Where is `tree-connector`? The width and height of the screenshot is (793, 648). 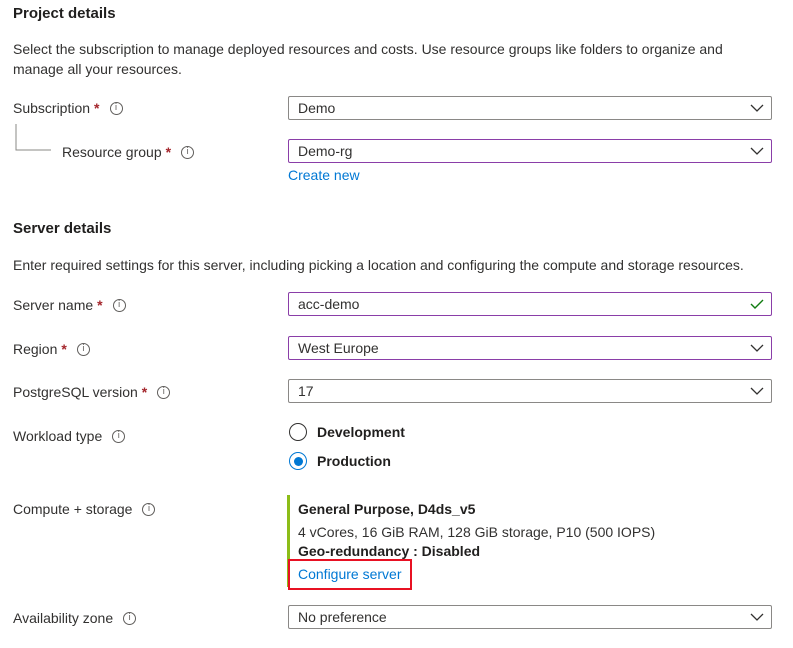 tree-connector is located at coordinates (33, 137).